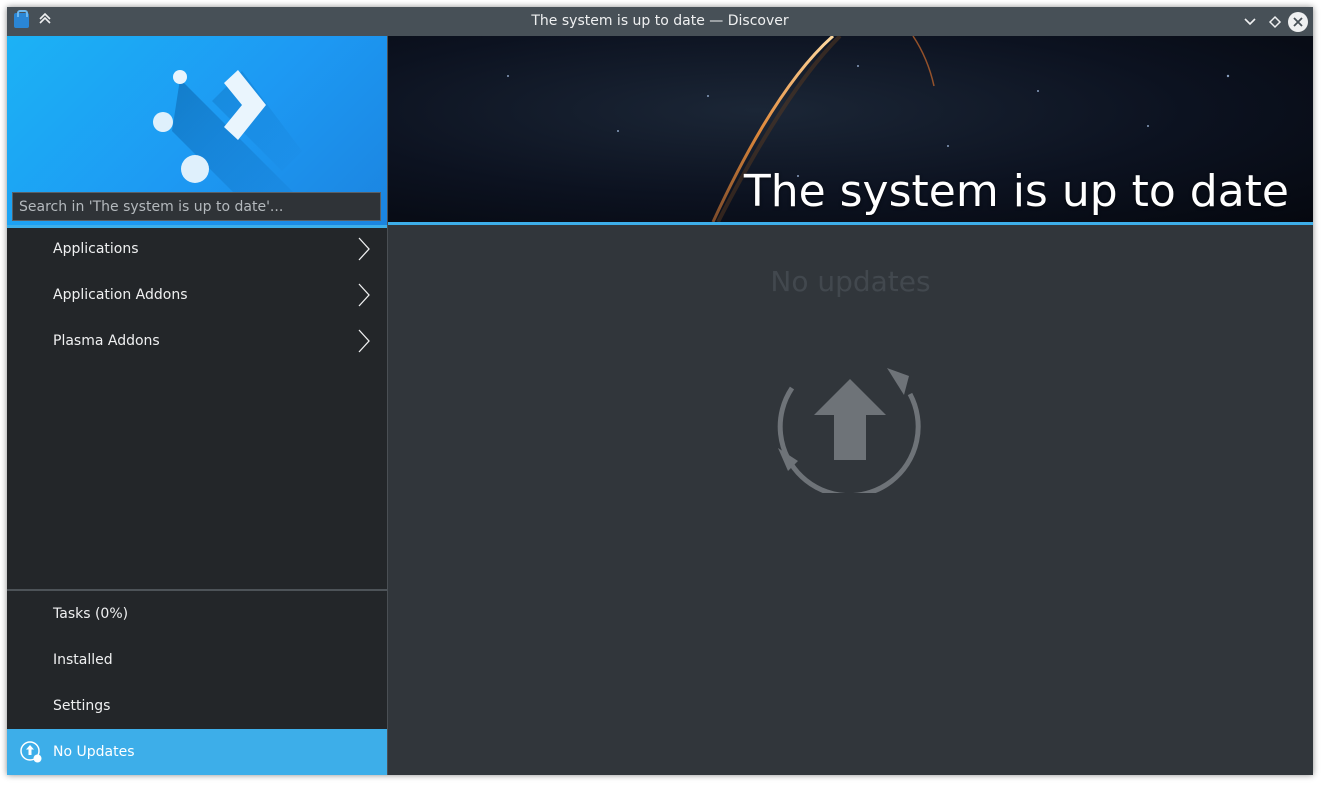 The height and width of the screenshot is (788, 1326). What do you see at coordinates (91, 614) in the screenshot?
I see `sidebar-item-label: Tasks (0%)` at bounding box center [91, 614].